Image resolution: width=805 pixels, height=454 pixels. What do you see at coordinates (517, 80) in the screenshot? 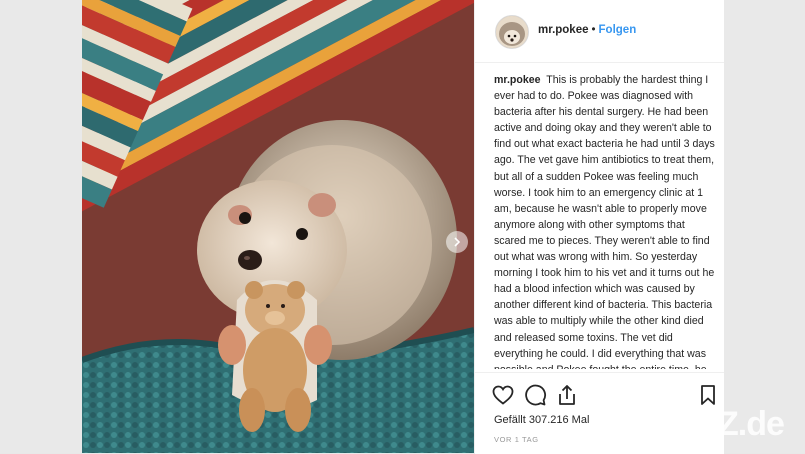
I see `caption-username: mr.pokee` at bounding box center [517, 80].